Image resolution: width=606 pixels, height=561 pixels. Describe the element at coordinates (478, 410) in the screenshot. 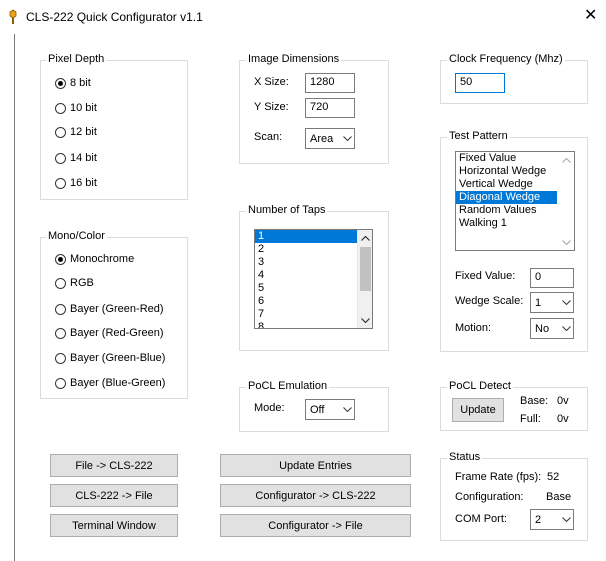

I see `pocl-update-button: Update` at that location.